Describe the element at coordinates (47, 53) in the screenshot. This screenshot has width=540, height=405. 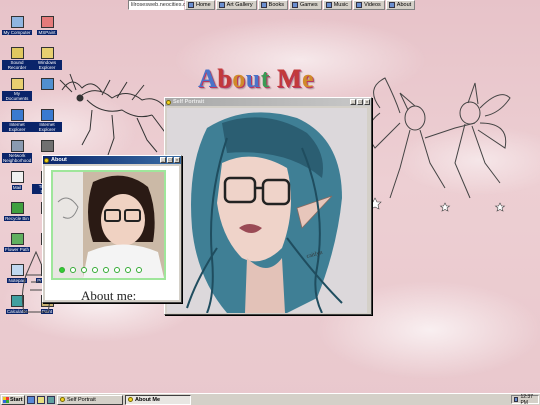
I see `folder-icon` at that location.